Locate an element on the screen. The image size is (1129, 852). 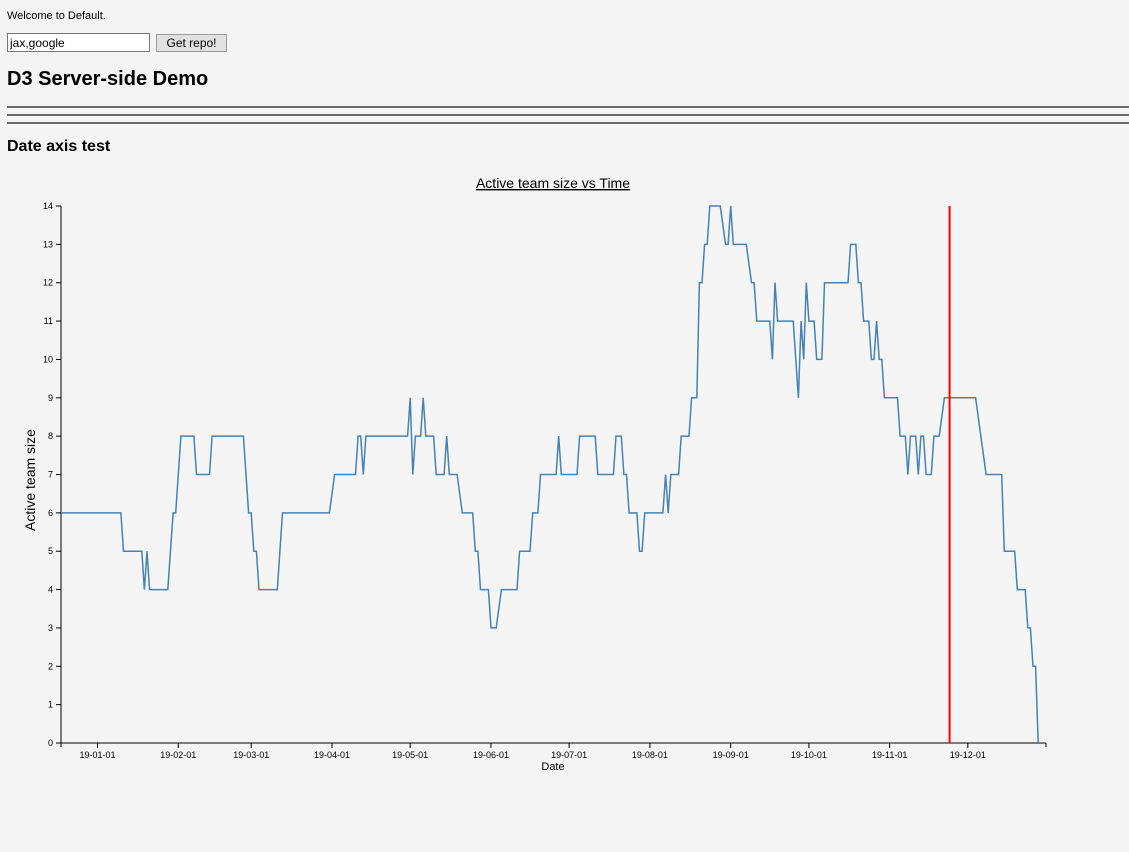
x-tick-label: 19-01-01 is located at coordinates (97, 755).